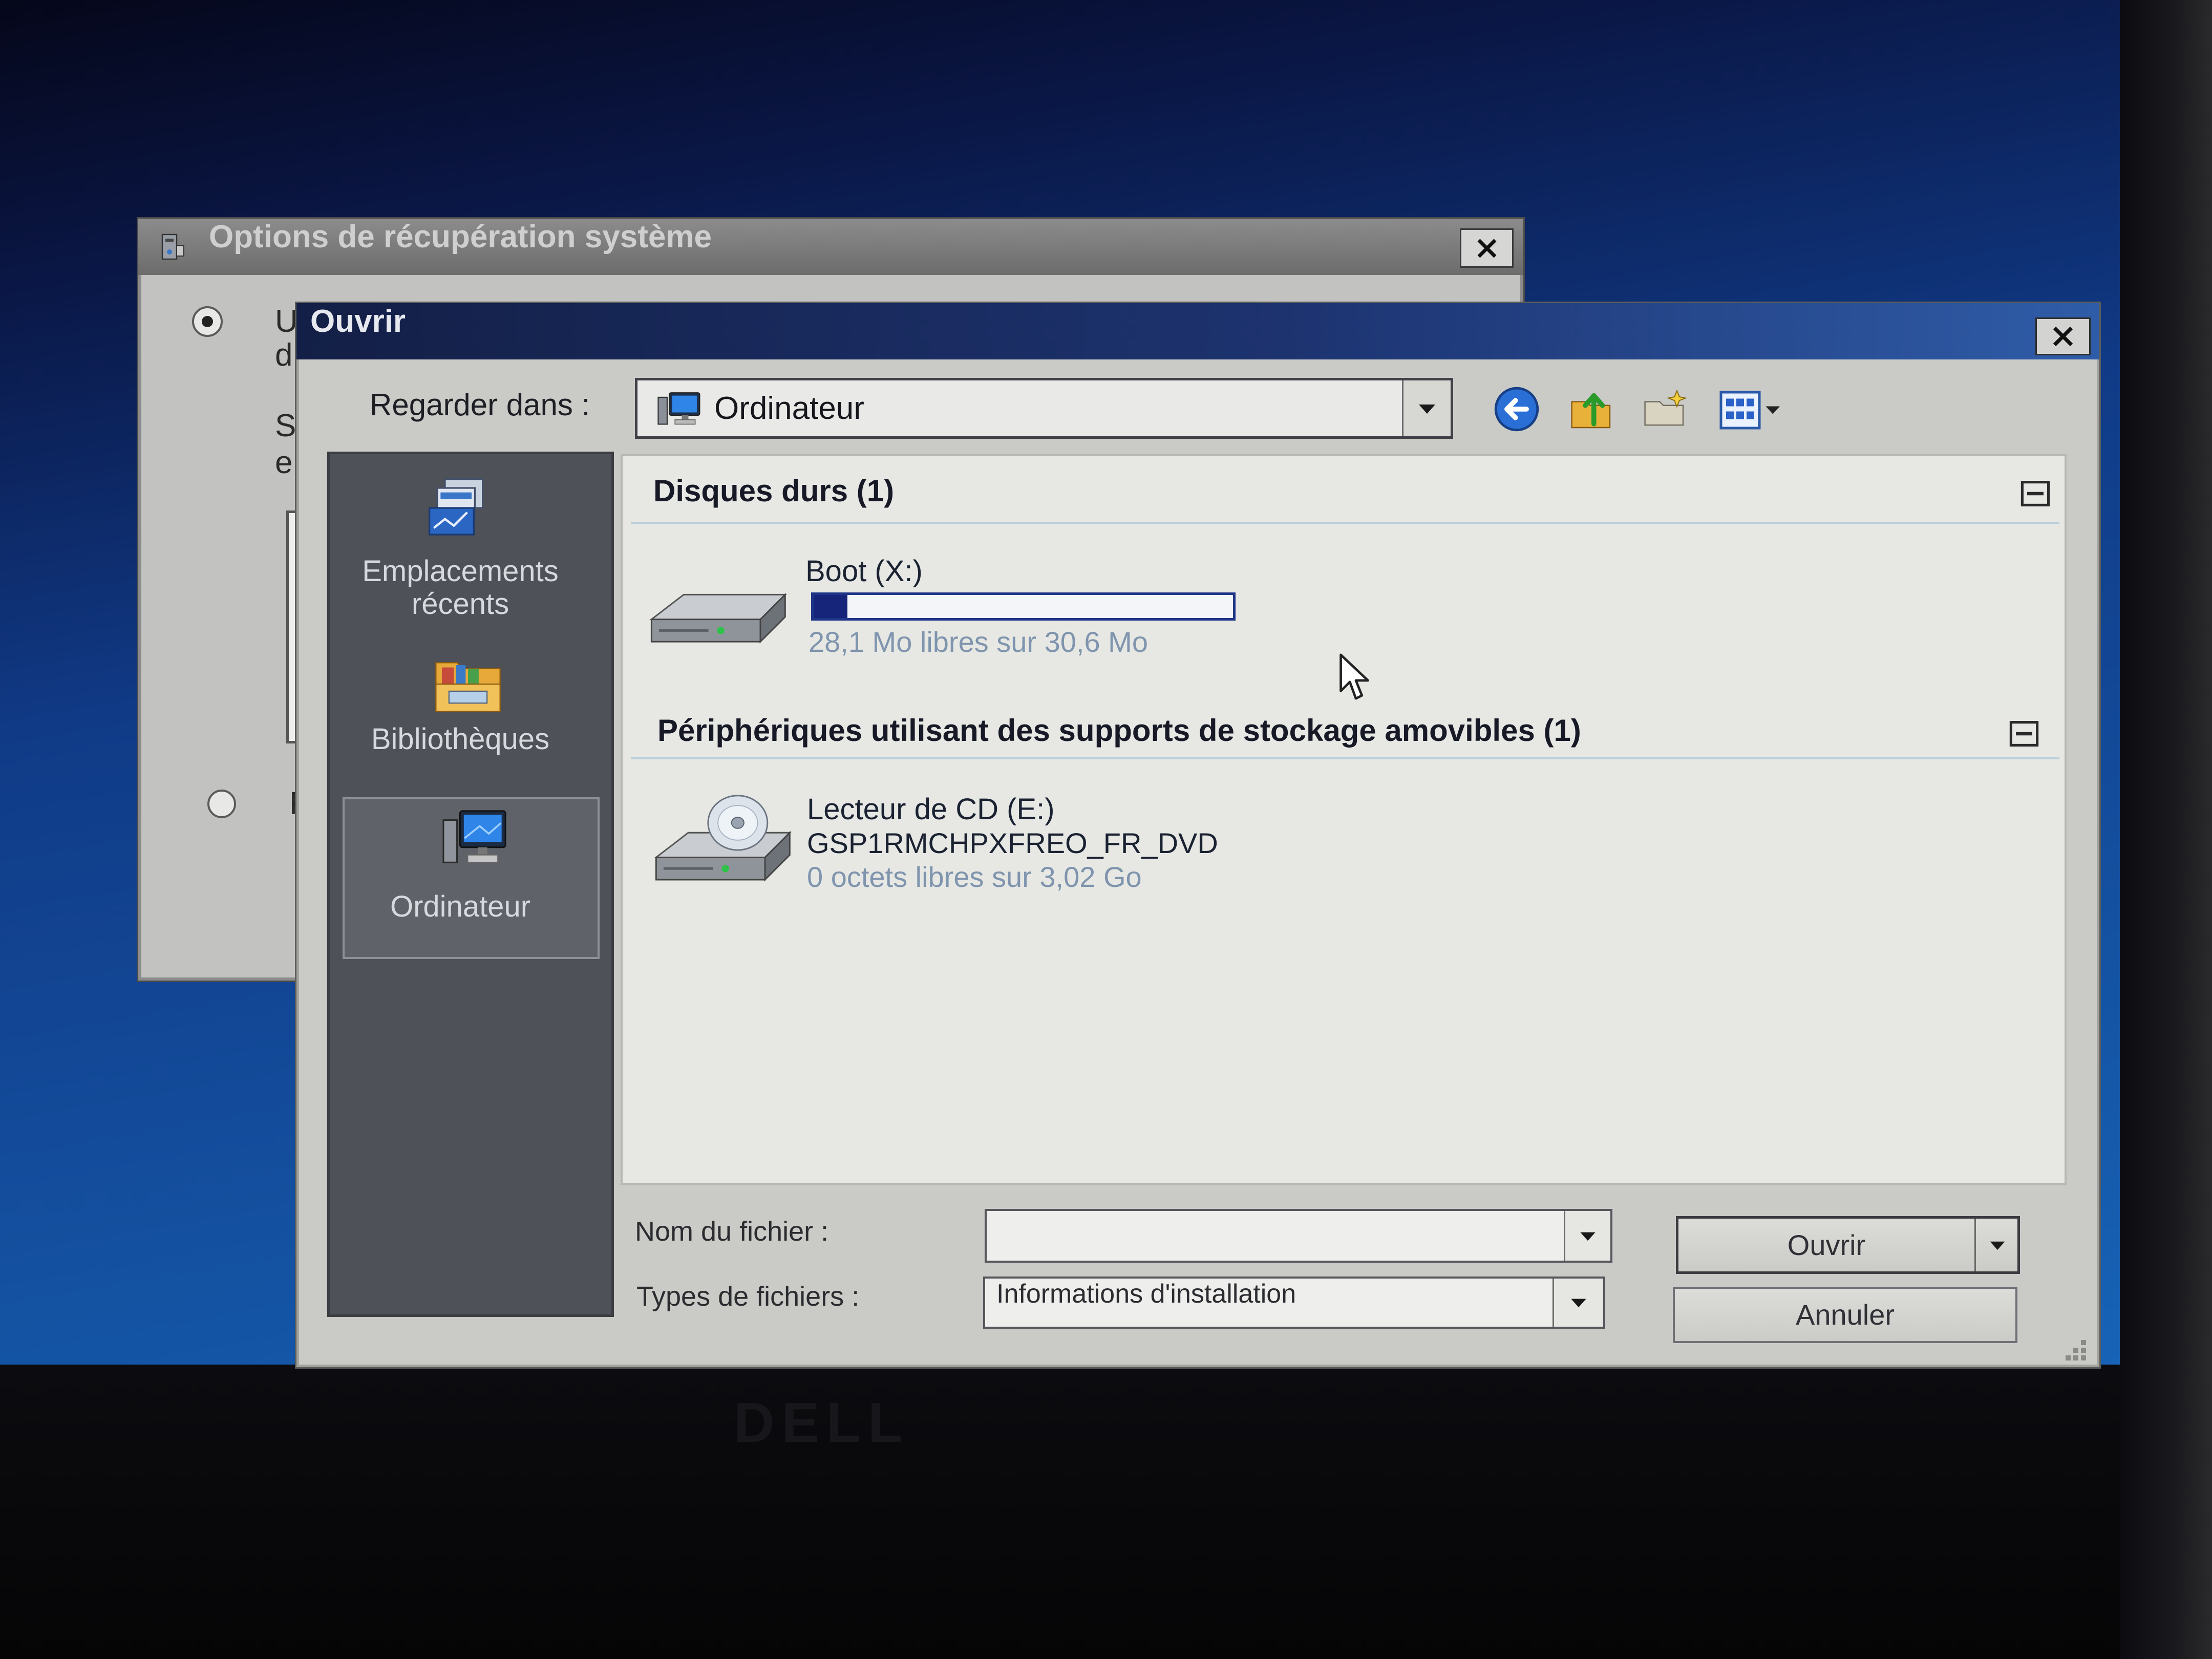 Image resolution: width=2212 pixels, height=1659 pixels. Describe the element at coordinates (468, 687) in the screenshot. I see `libraries-icon` at that location.